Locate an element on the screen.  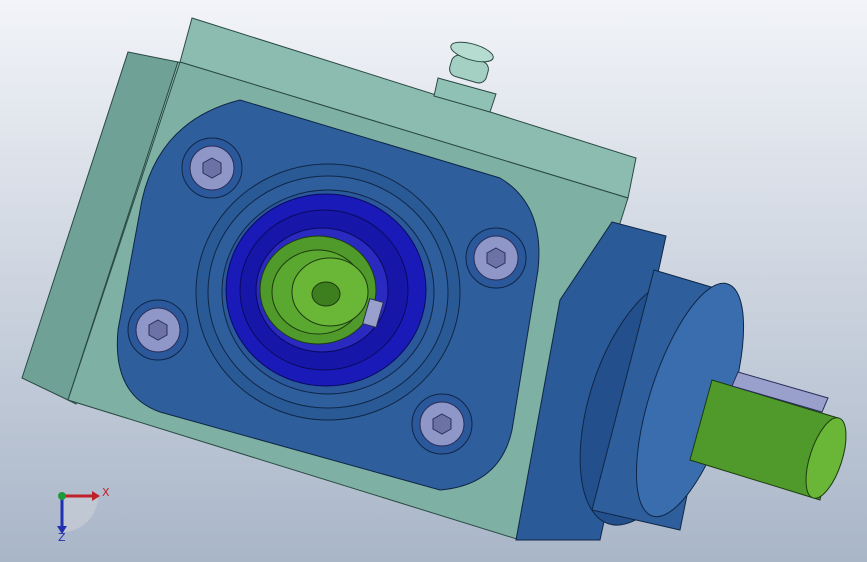
bolt-bottom is located at coordinates (442, 424).